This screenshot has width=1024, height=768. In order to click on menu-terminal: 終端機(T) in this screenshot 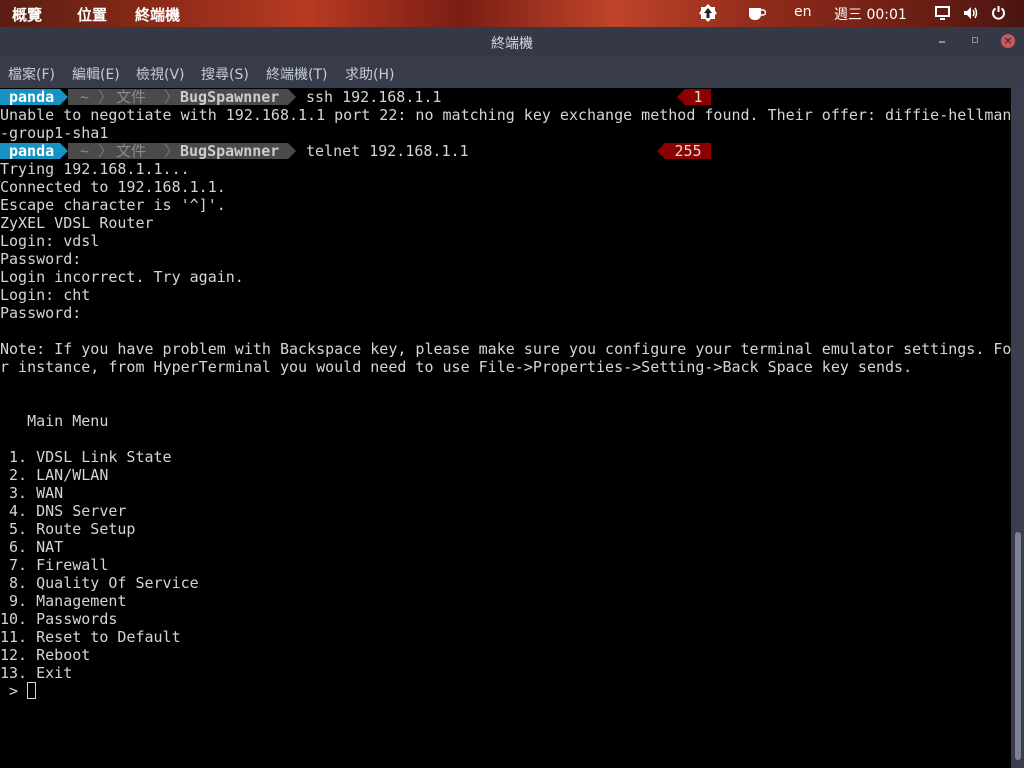, I will do `click(296, 74)`.